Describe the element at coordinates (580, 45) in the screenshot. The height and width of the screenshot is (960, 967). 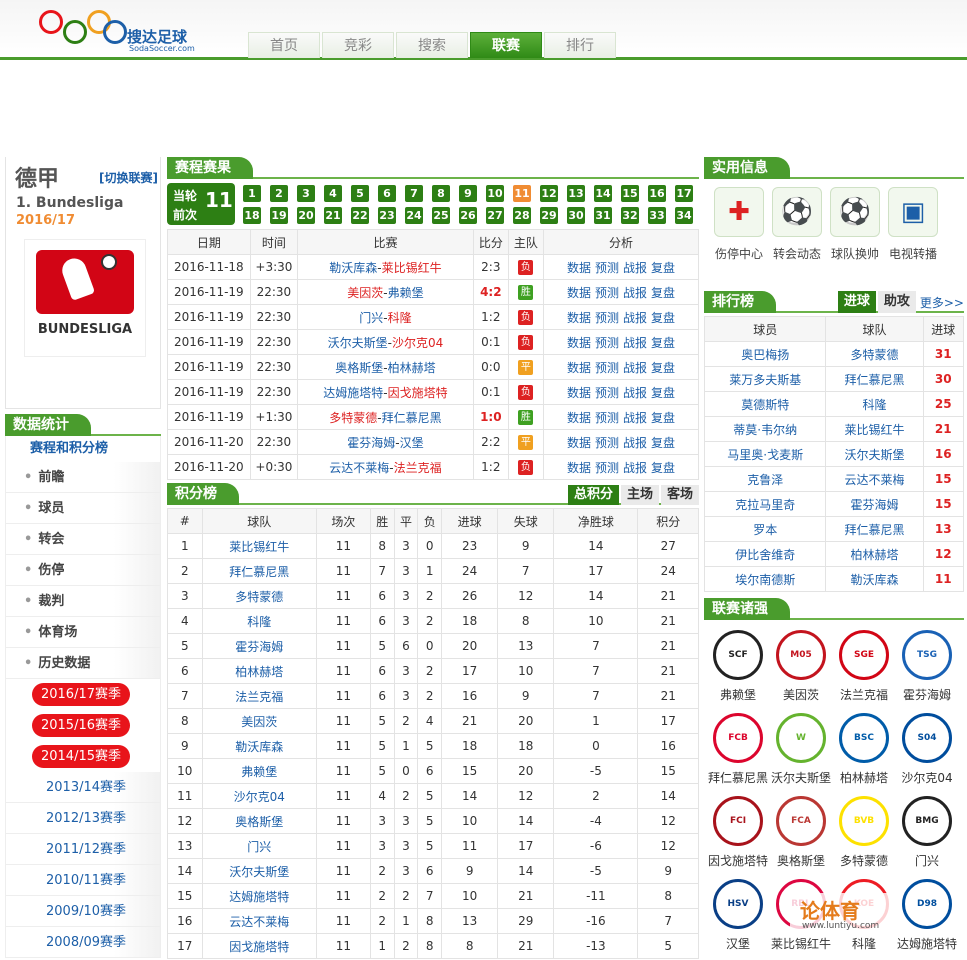
I see `nav-item-4: 排行` at that location.